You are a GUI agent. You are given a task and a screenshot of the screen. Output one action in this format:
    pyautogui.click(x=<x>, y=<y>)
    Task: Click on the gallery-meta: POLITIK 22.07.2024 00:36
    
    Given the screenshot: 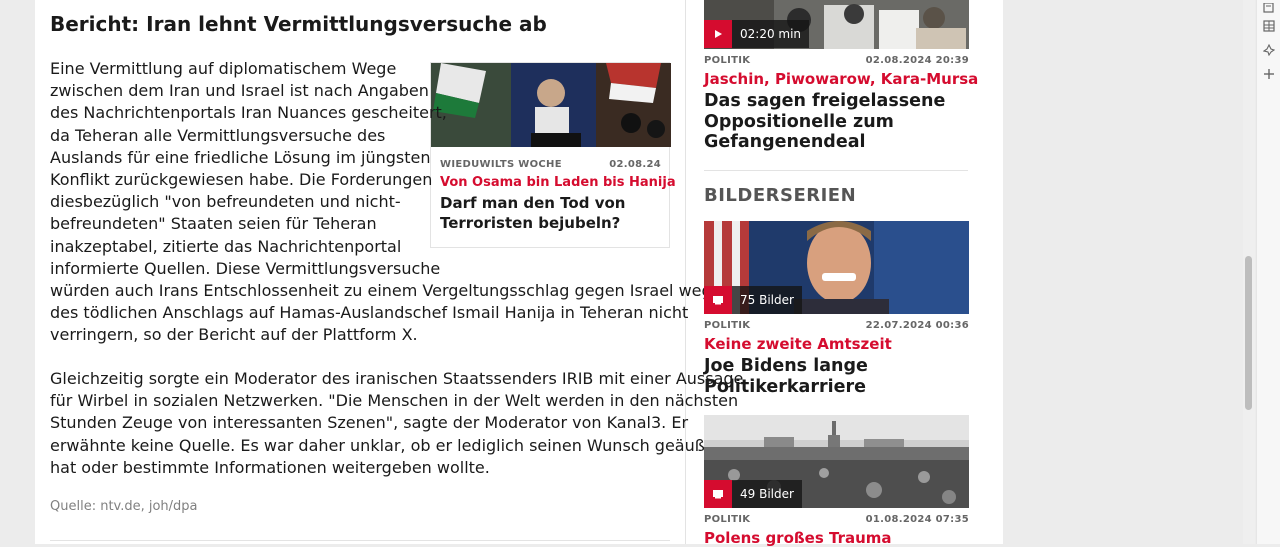 What is the action you would take?
    pyautogui.click(x=836, y=325)
    